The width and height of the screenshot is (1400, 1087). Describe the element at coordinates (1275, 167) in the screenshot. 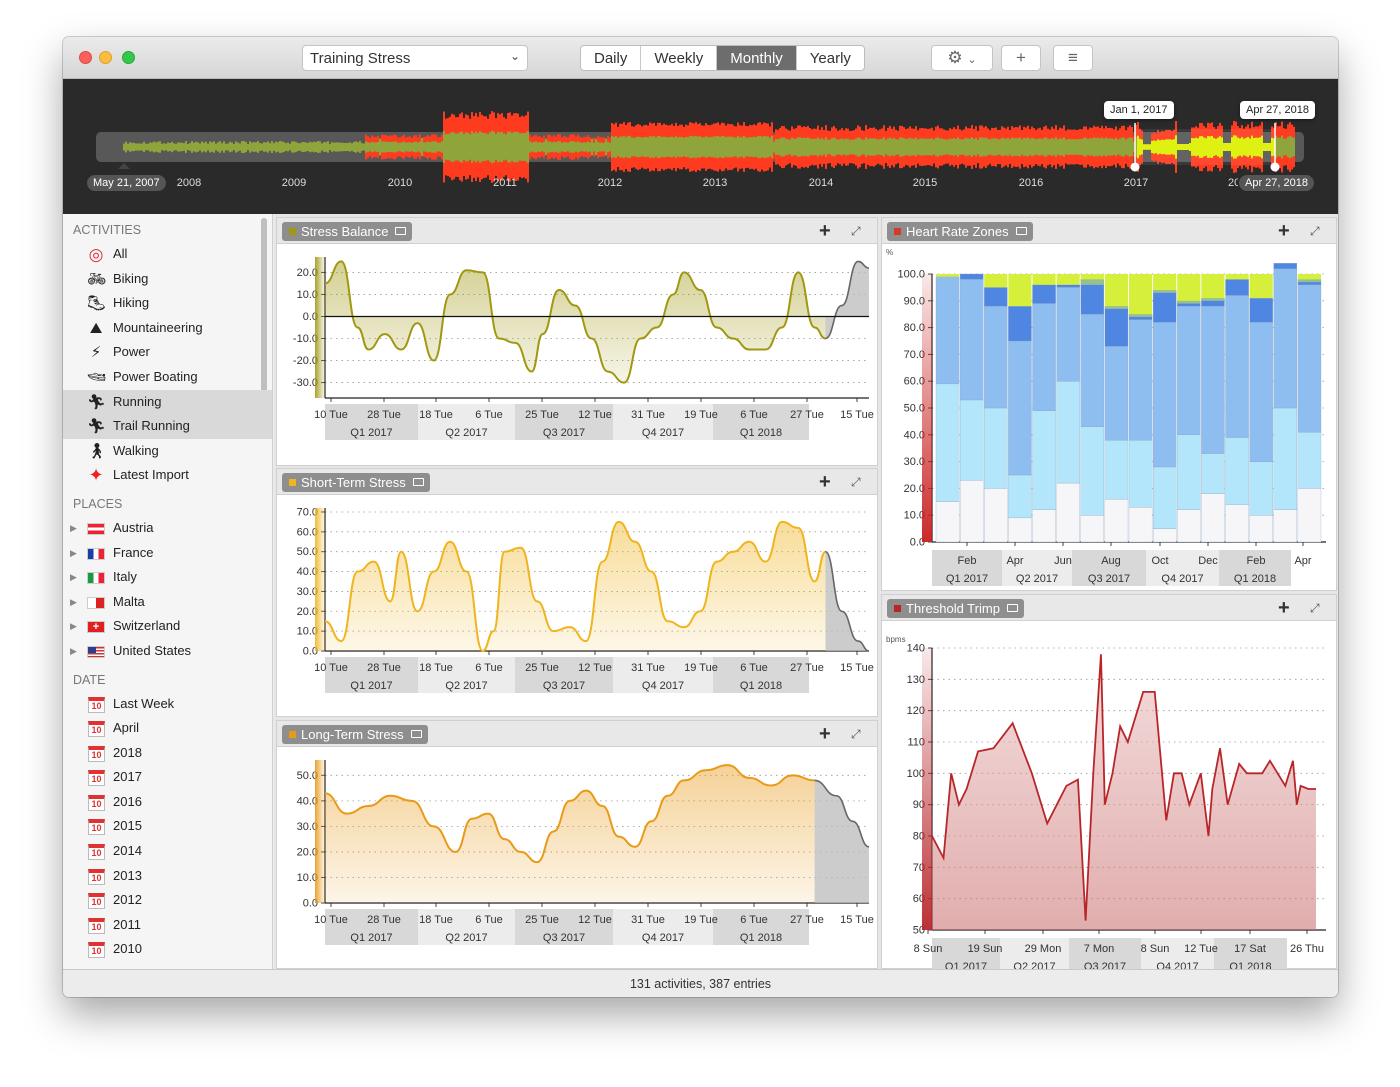

I see `selection-handle` at that location.